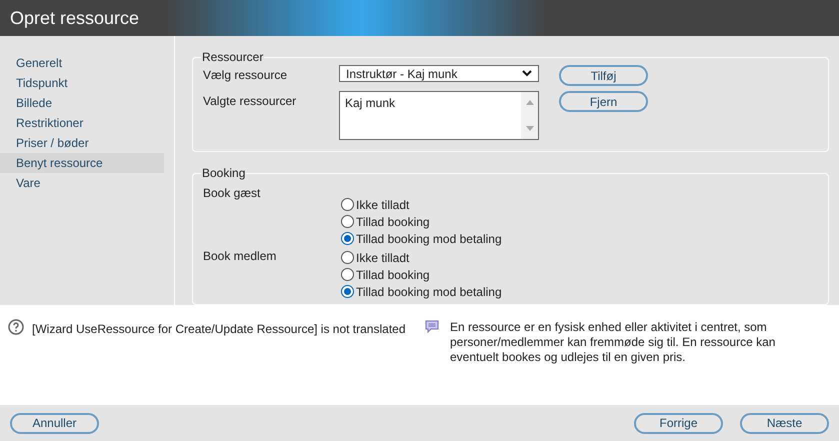 The height and width of the screenshot is (441, 839). What do you see at coordinates (613, 342) in the screenshot?
I see `help-description: En ressource er en fysisk enhed eller aktivitet i centret, som personer/medlemmer kan fremmøde sig til. En ressource kan eventuelt bookes og udlejes til en given pris.` at bounding box center [613, 342].